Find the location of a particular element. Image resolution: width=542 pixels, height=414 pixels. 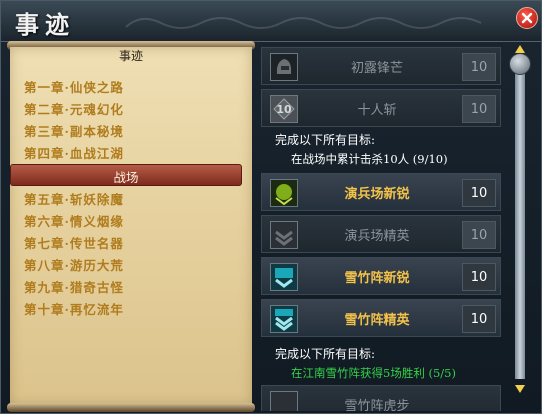

scroll-header: 事迹 is located at coordinates (130, 56).